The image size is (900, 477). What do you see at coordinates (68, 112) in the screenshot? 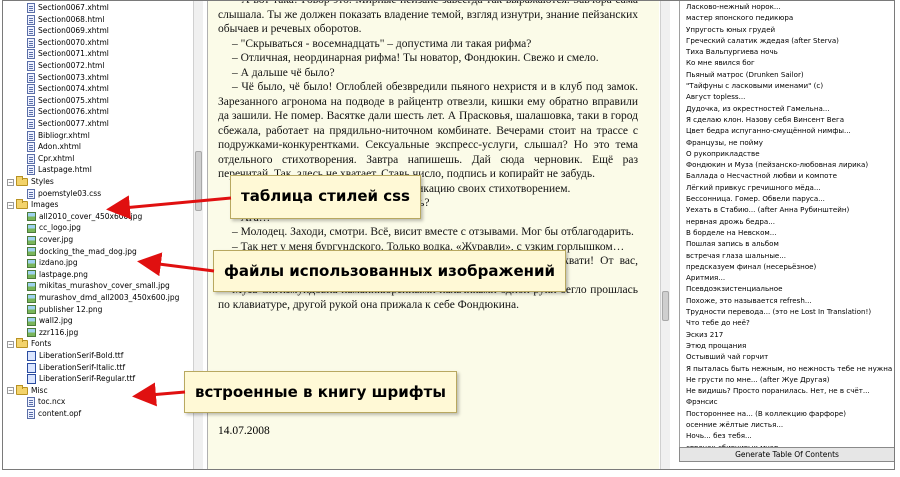
I see `tree-item: Section0076.xhtml` at bounding box center [68, 112].